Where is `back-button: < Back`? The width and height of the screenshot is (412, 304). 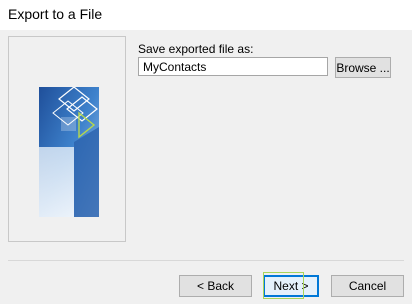
back-button: < Back is located at coordinates (215, 286).